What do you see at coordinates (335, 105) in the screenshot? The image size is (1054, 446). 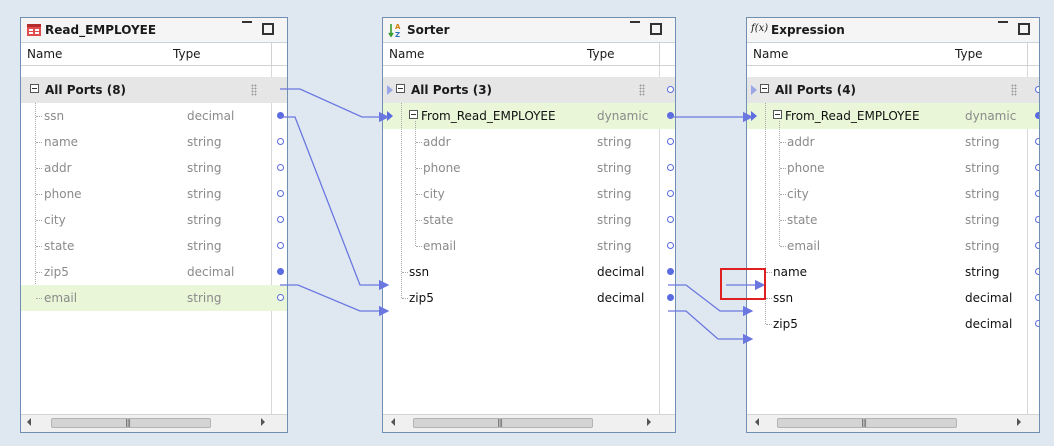 I see `link-allports-to-sorter-dynamic` at bounding box center [335, 105].